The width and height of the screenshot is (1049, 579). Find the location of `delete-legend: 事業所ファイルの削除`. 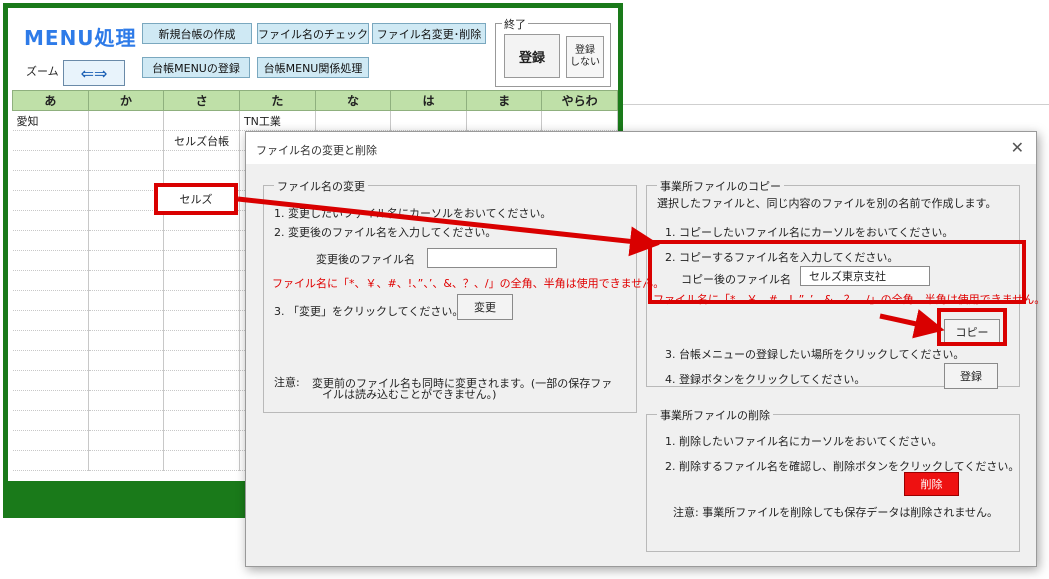

delete-legend: 事業所ファイルの削除 is located at coordinates (715, 415).